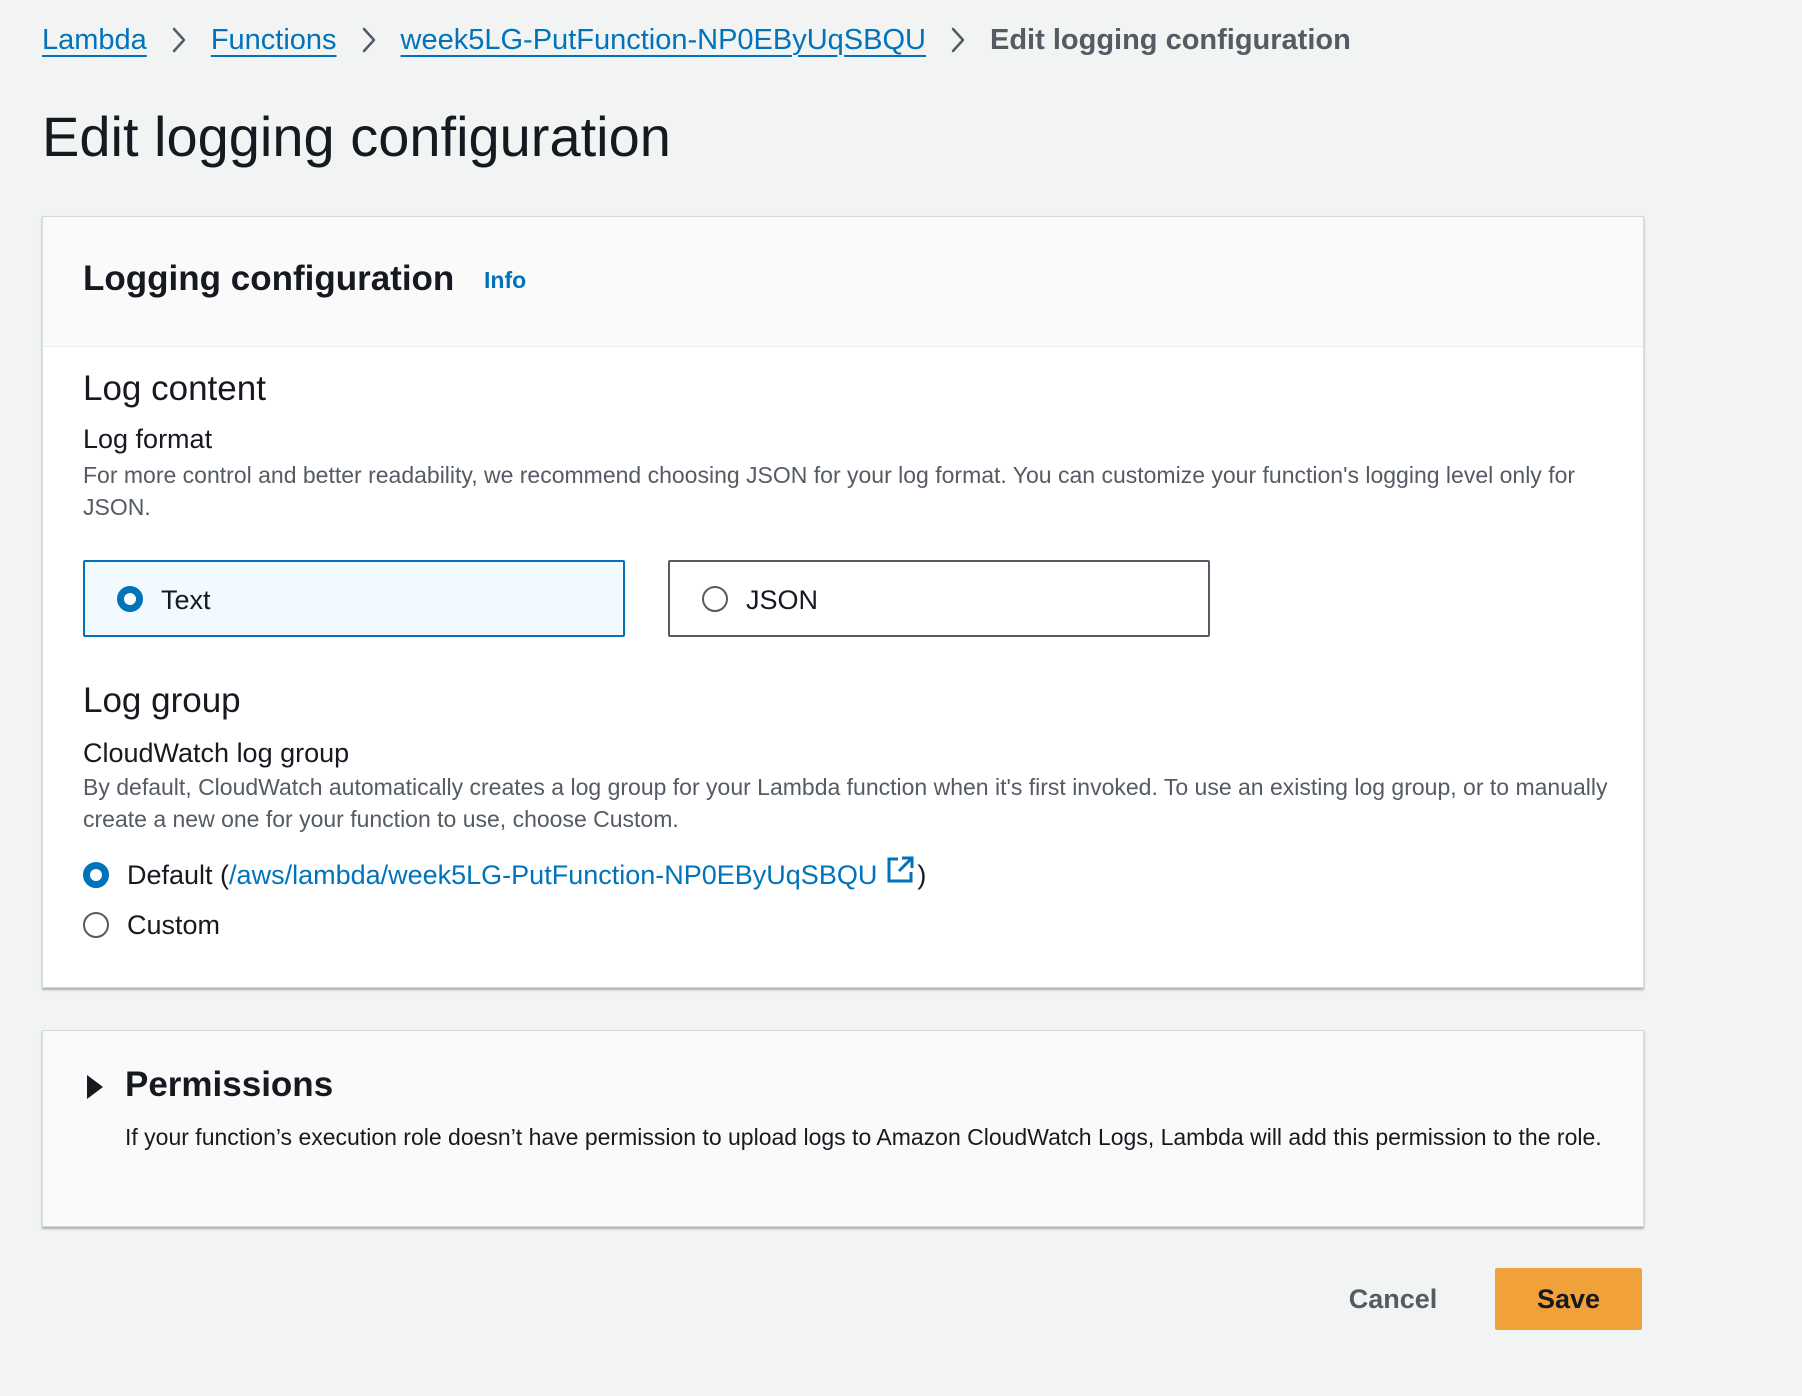 The image size is (1802, 1396). What do you see at coordinates (900, 874) in the screenshot?
I see `external-link-icon` at bounding box center [900, 874].